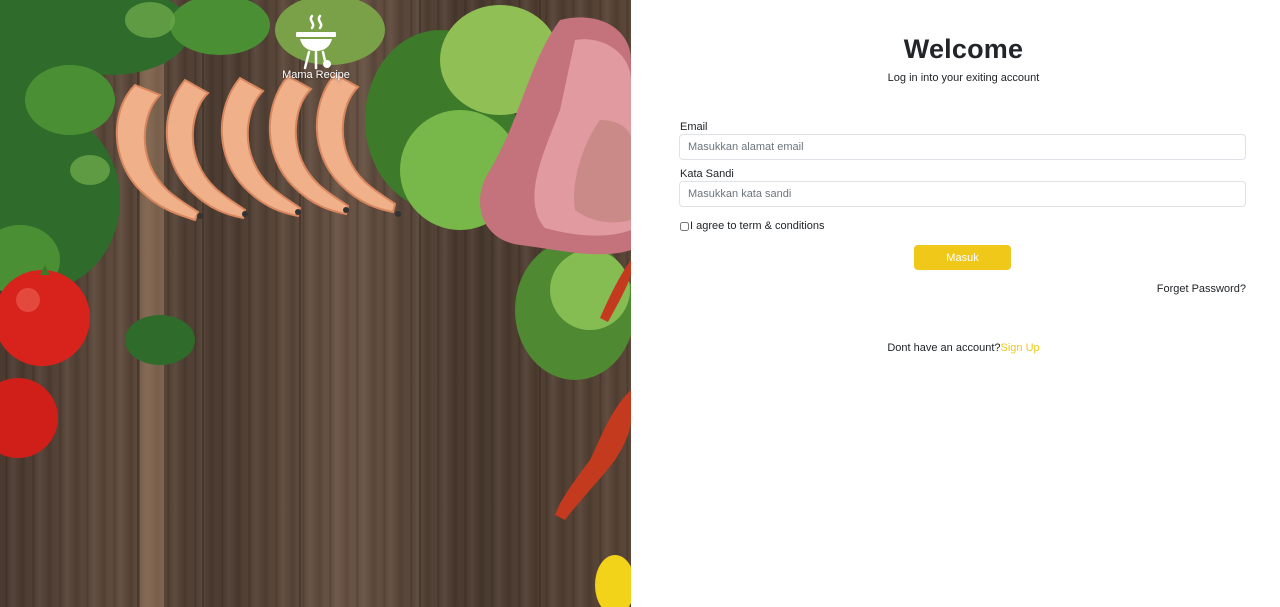 The height and width of the screenshot is (607, 1280). I want to click on login-button: Masuk, so click(962, 257).